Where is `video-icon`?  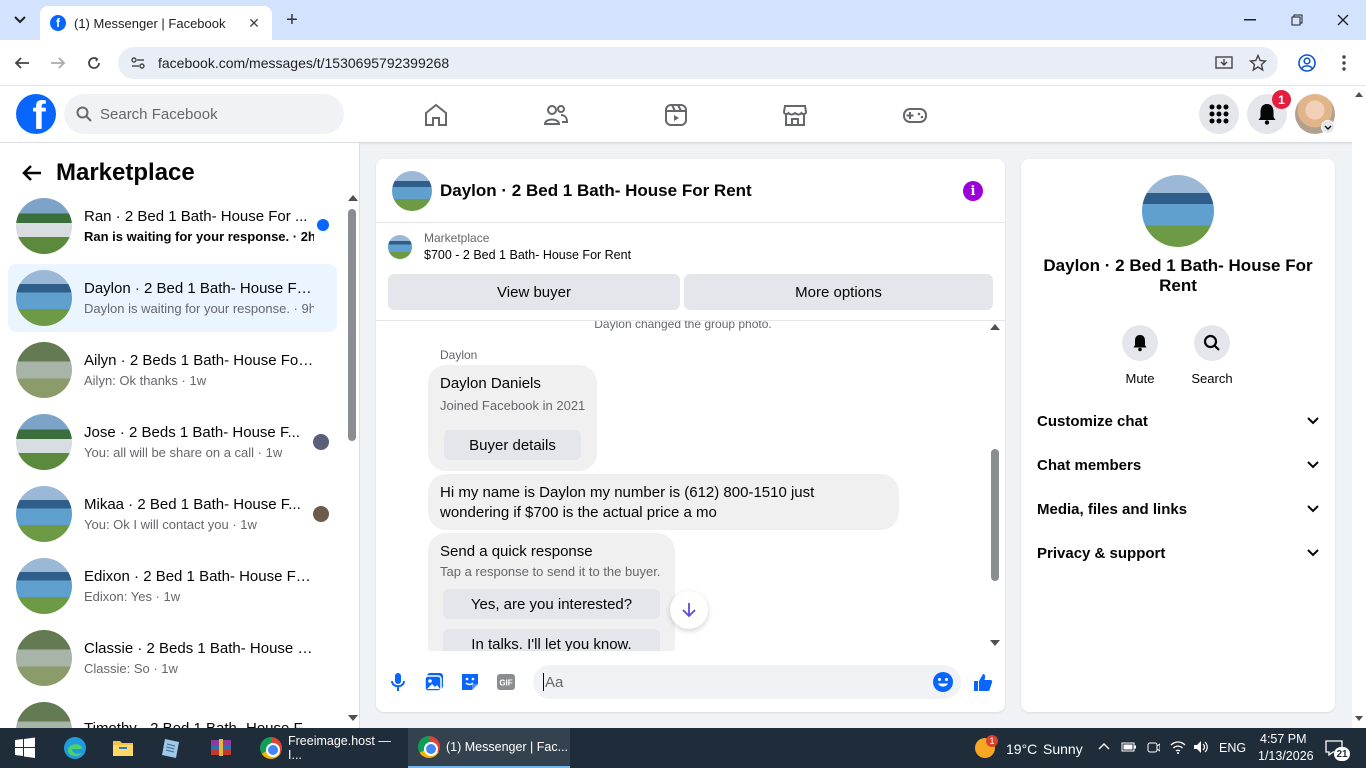 video-icon is located at coordinates (676, 115).